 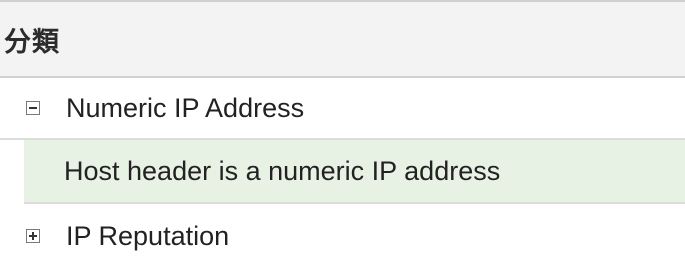 What do you see at coordinates (33, 108) in the screenshot?
I see `collapse-minus-icon` at bounding box center [33, 108].